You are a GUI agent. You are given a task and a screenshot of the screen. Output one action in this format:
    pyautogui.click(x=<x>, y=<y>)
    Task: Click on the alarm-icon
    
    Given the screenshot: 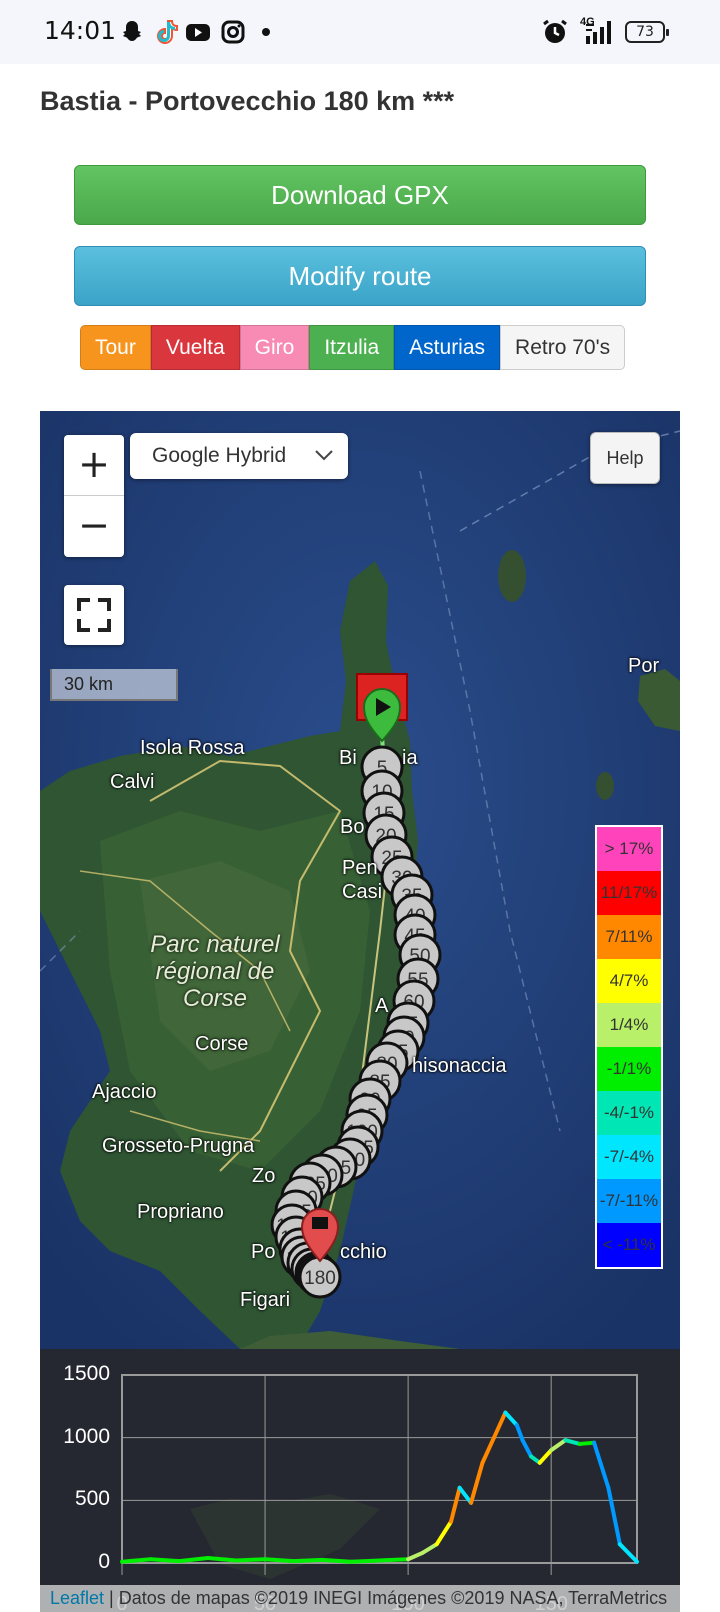 What is the action you would take?
    pyautogui.click(x=555, y=31)
    